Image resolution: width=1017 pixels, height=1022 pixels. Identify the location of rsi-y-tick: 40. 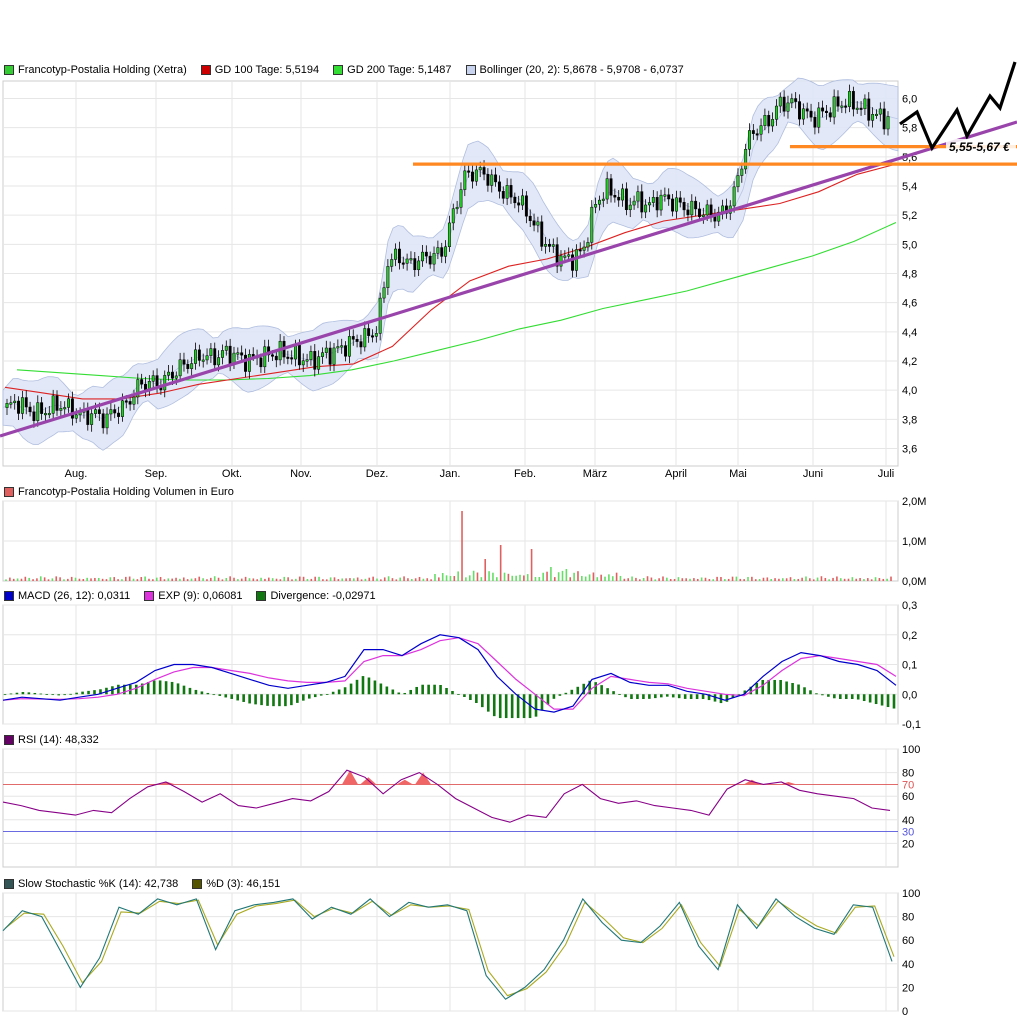
(908, 821).